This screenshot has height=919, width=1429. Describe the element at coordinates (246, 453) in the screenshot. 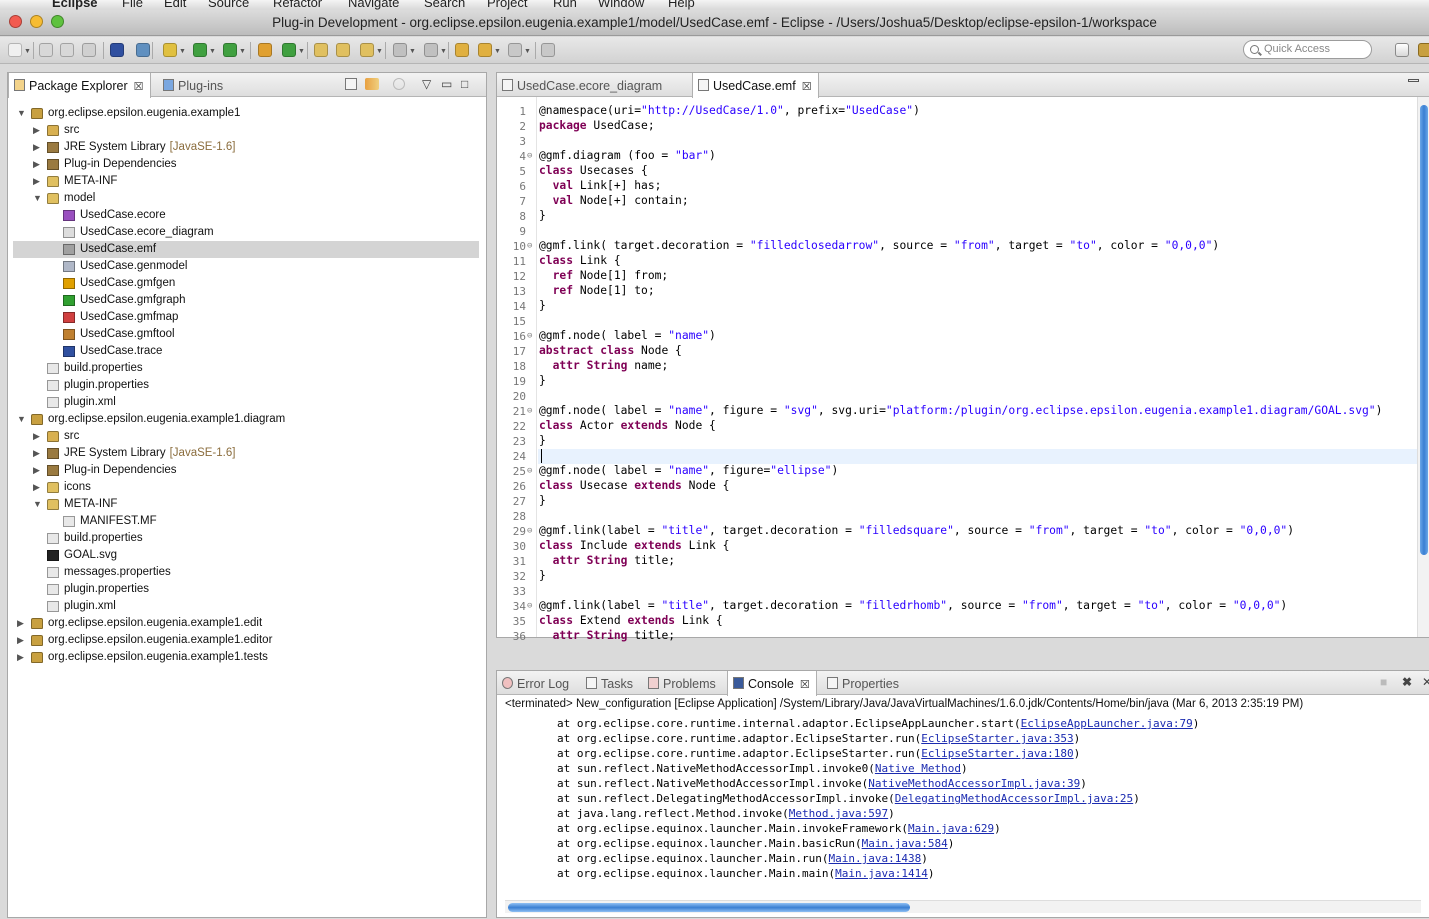

I see `tree-item: ▶ JRE System Library [JavaSE-1.6]` at that location.